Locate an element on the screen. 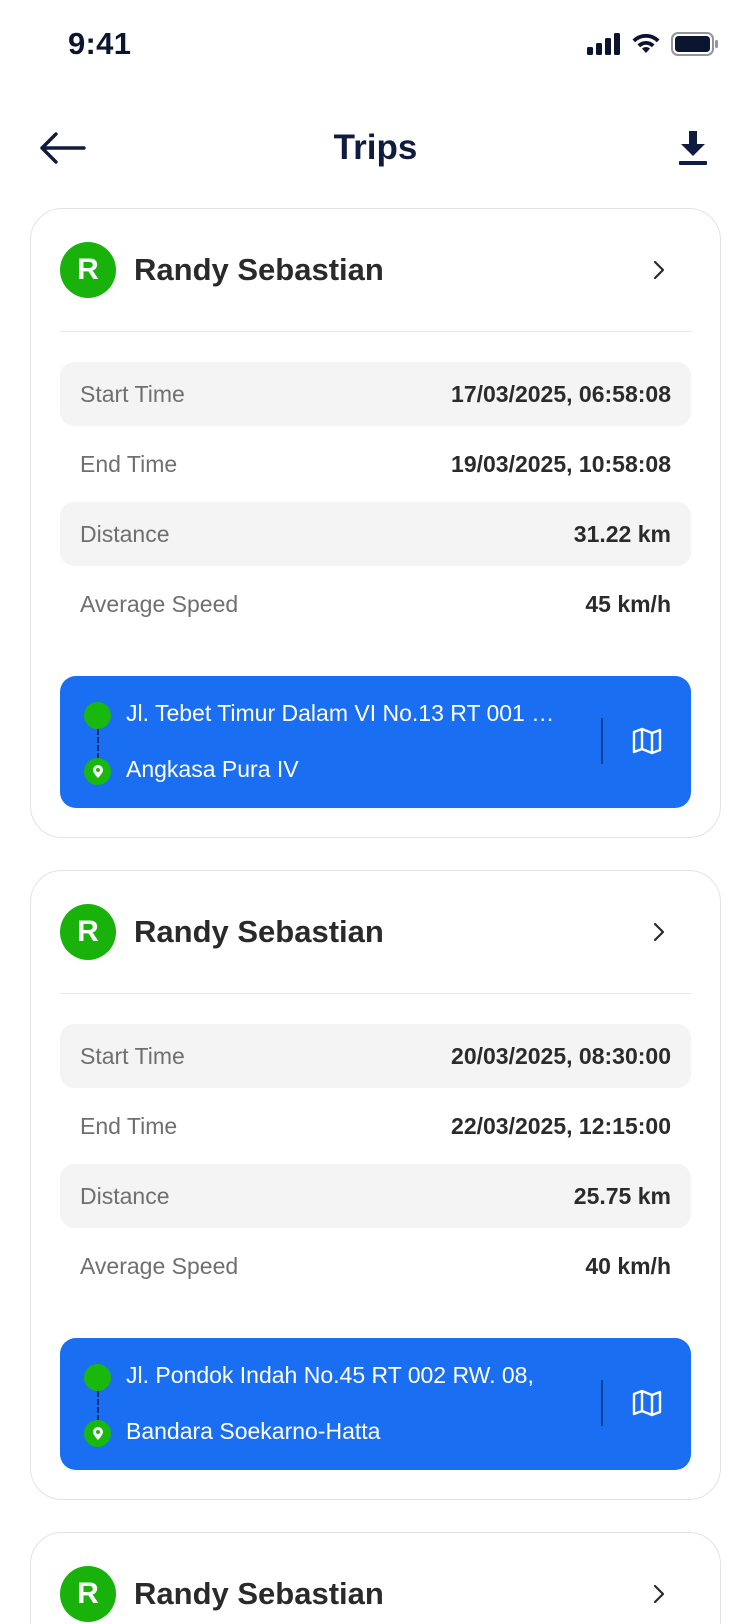  status-icons is located at coordinates (653, 44).